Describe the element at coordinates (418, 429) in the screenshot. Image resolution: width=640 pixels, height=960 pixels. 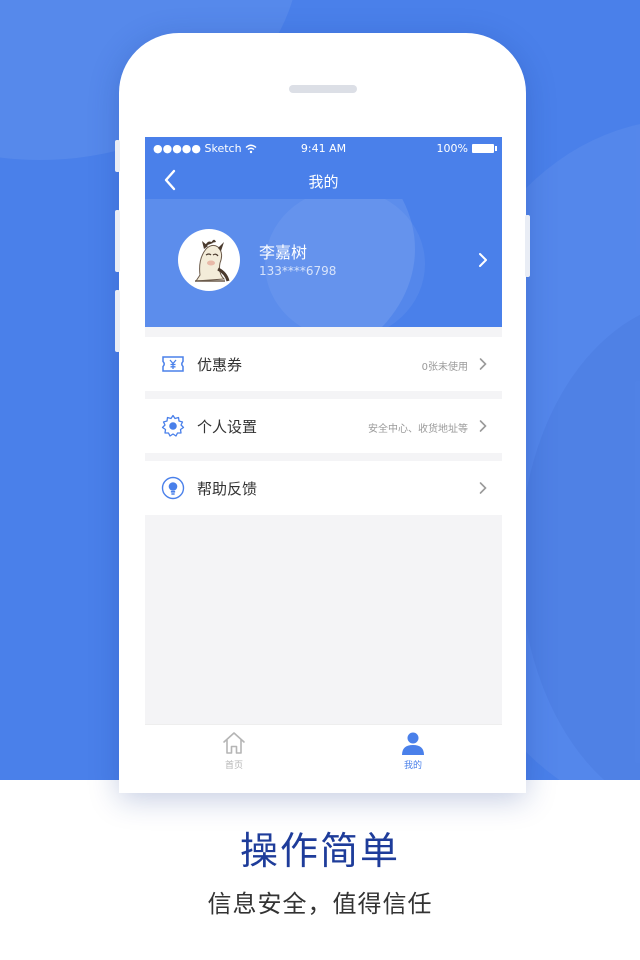
I see `menu-item-hint: 安全中心、收货地址等` at that location.